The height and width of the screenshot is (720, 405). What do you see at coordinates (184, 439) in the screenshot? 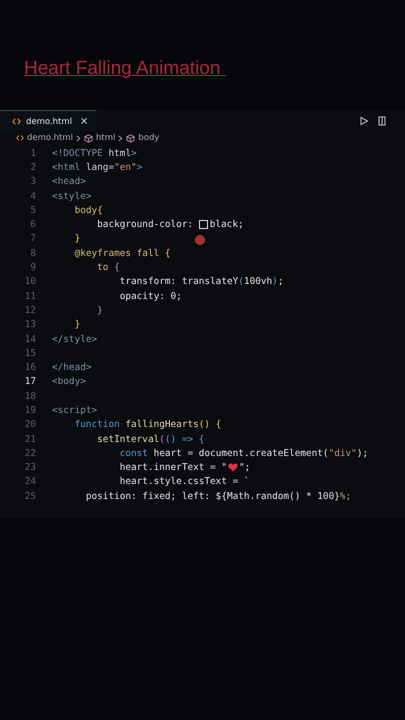
I see `code-text: () => {` at bounding box center [184, 439].